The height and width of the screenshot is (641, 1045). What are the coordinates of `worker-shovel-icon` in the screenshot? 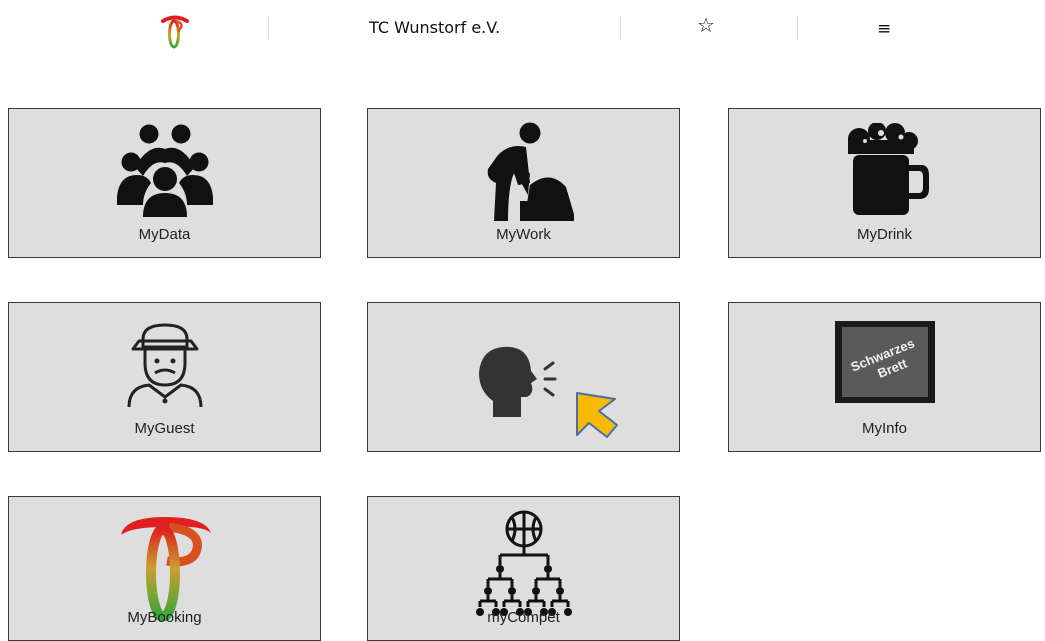 It's located at (530, 171).